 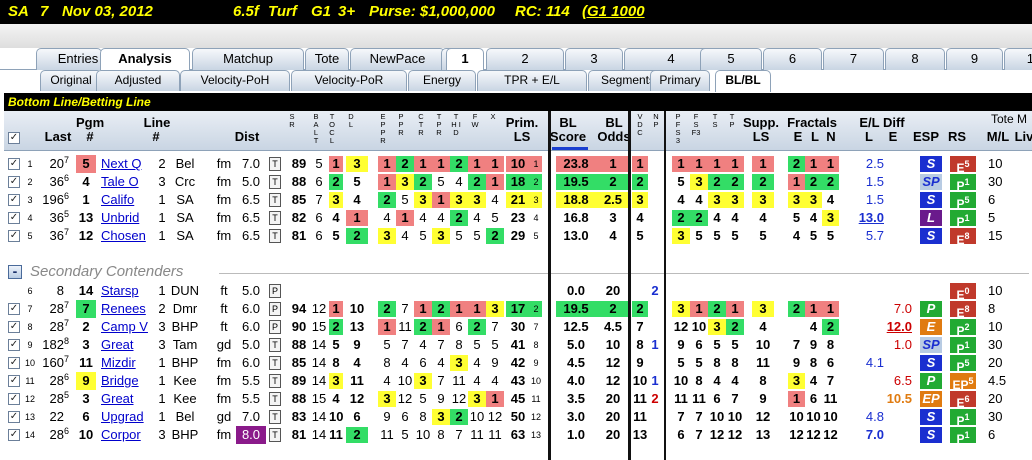 What do you see at coordinates (792, 59) in the screenshot?
I see `tab-6: 6` at bounding box center [792, 59].